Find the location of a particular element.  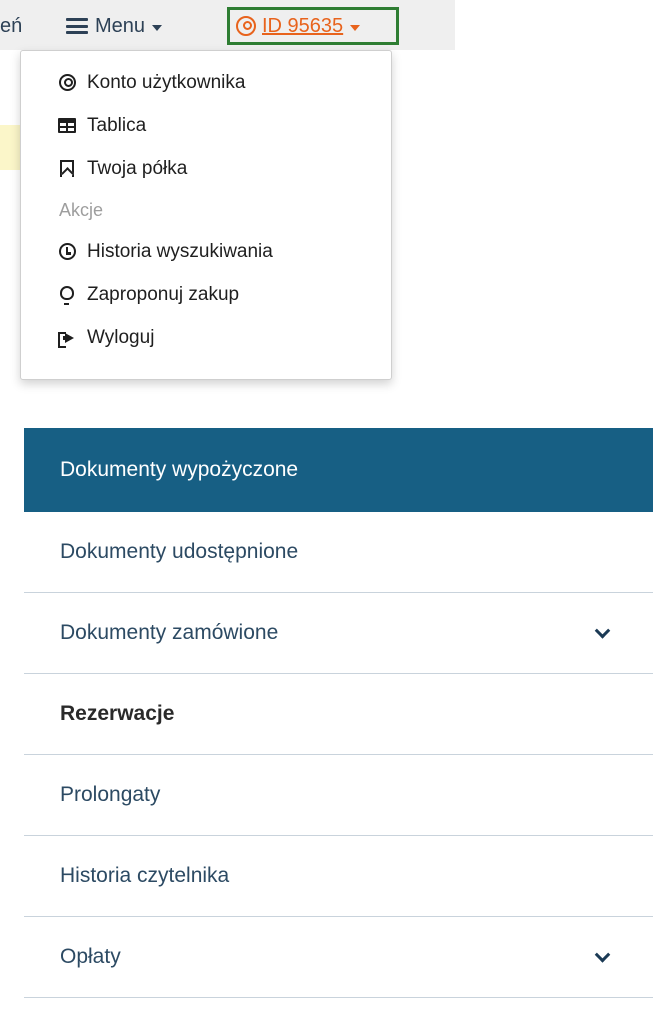

nav-item-renewals: Prolongaty is located at coordinates (338, 795).